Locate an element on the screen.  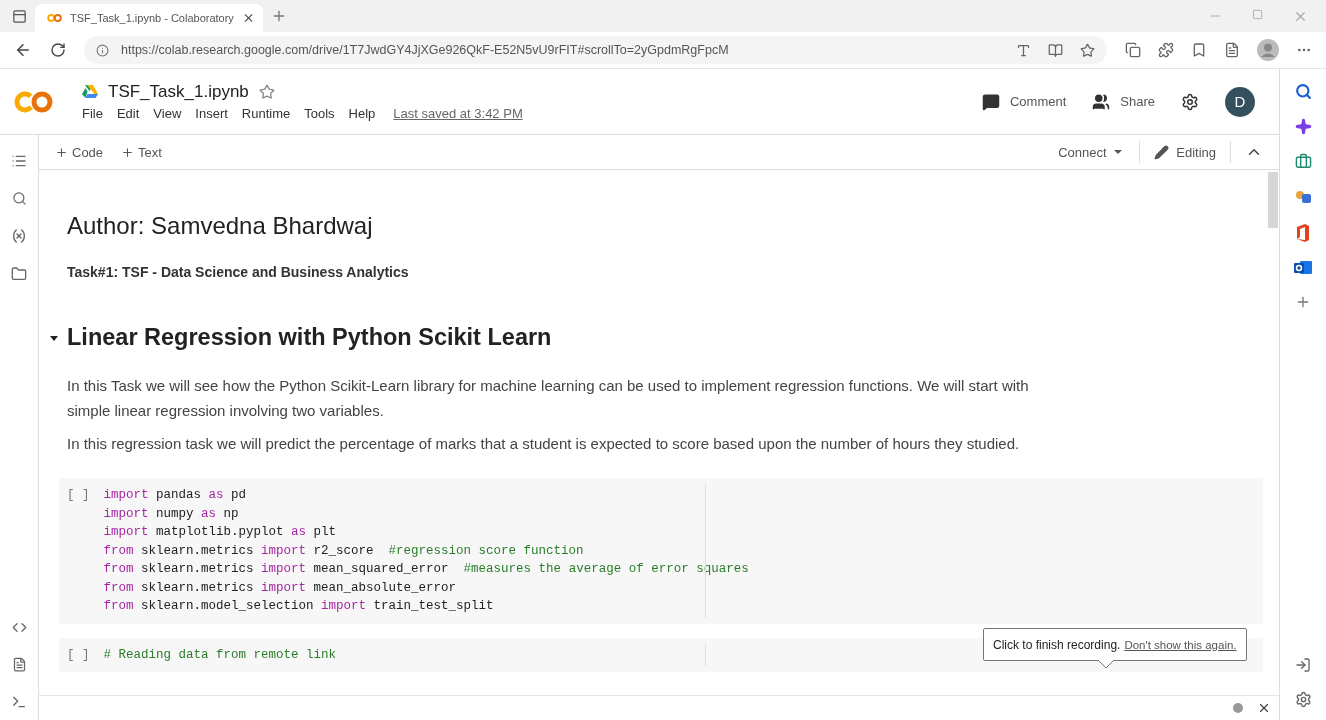
code-line: from sklearn.metrics import r2_score #regression score function is located at coordinates (344, 551).